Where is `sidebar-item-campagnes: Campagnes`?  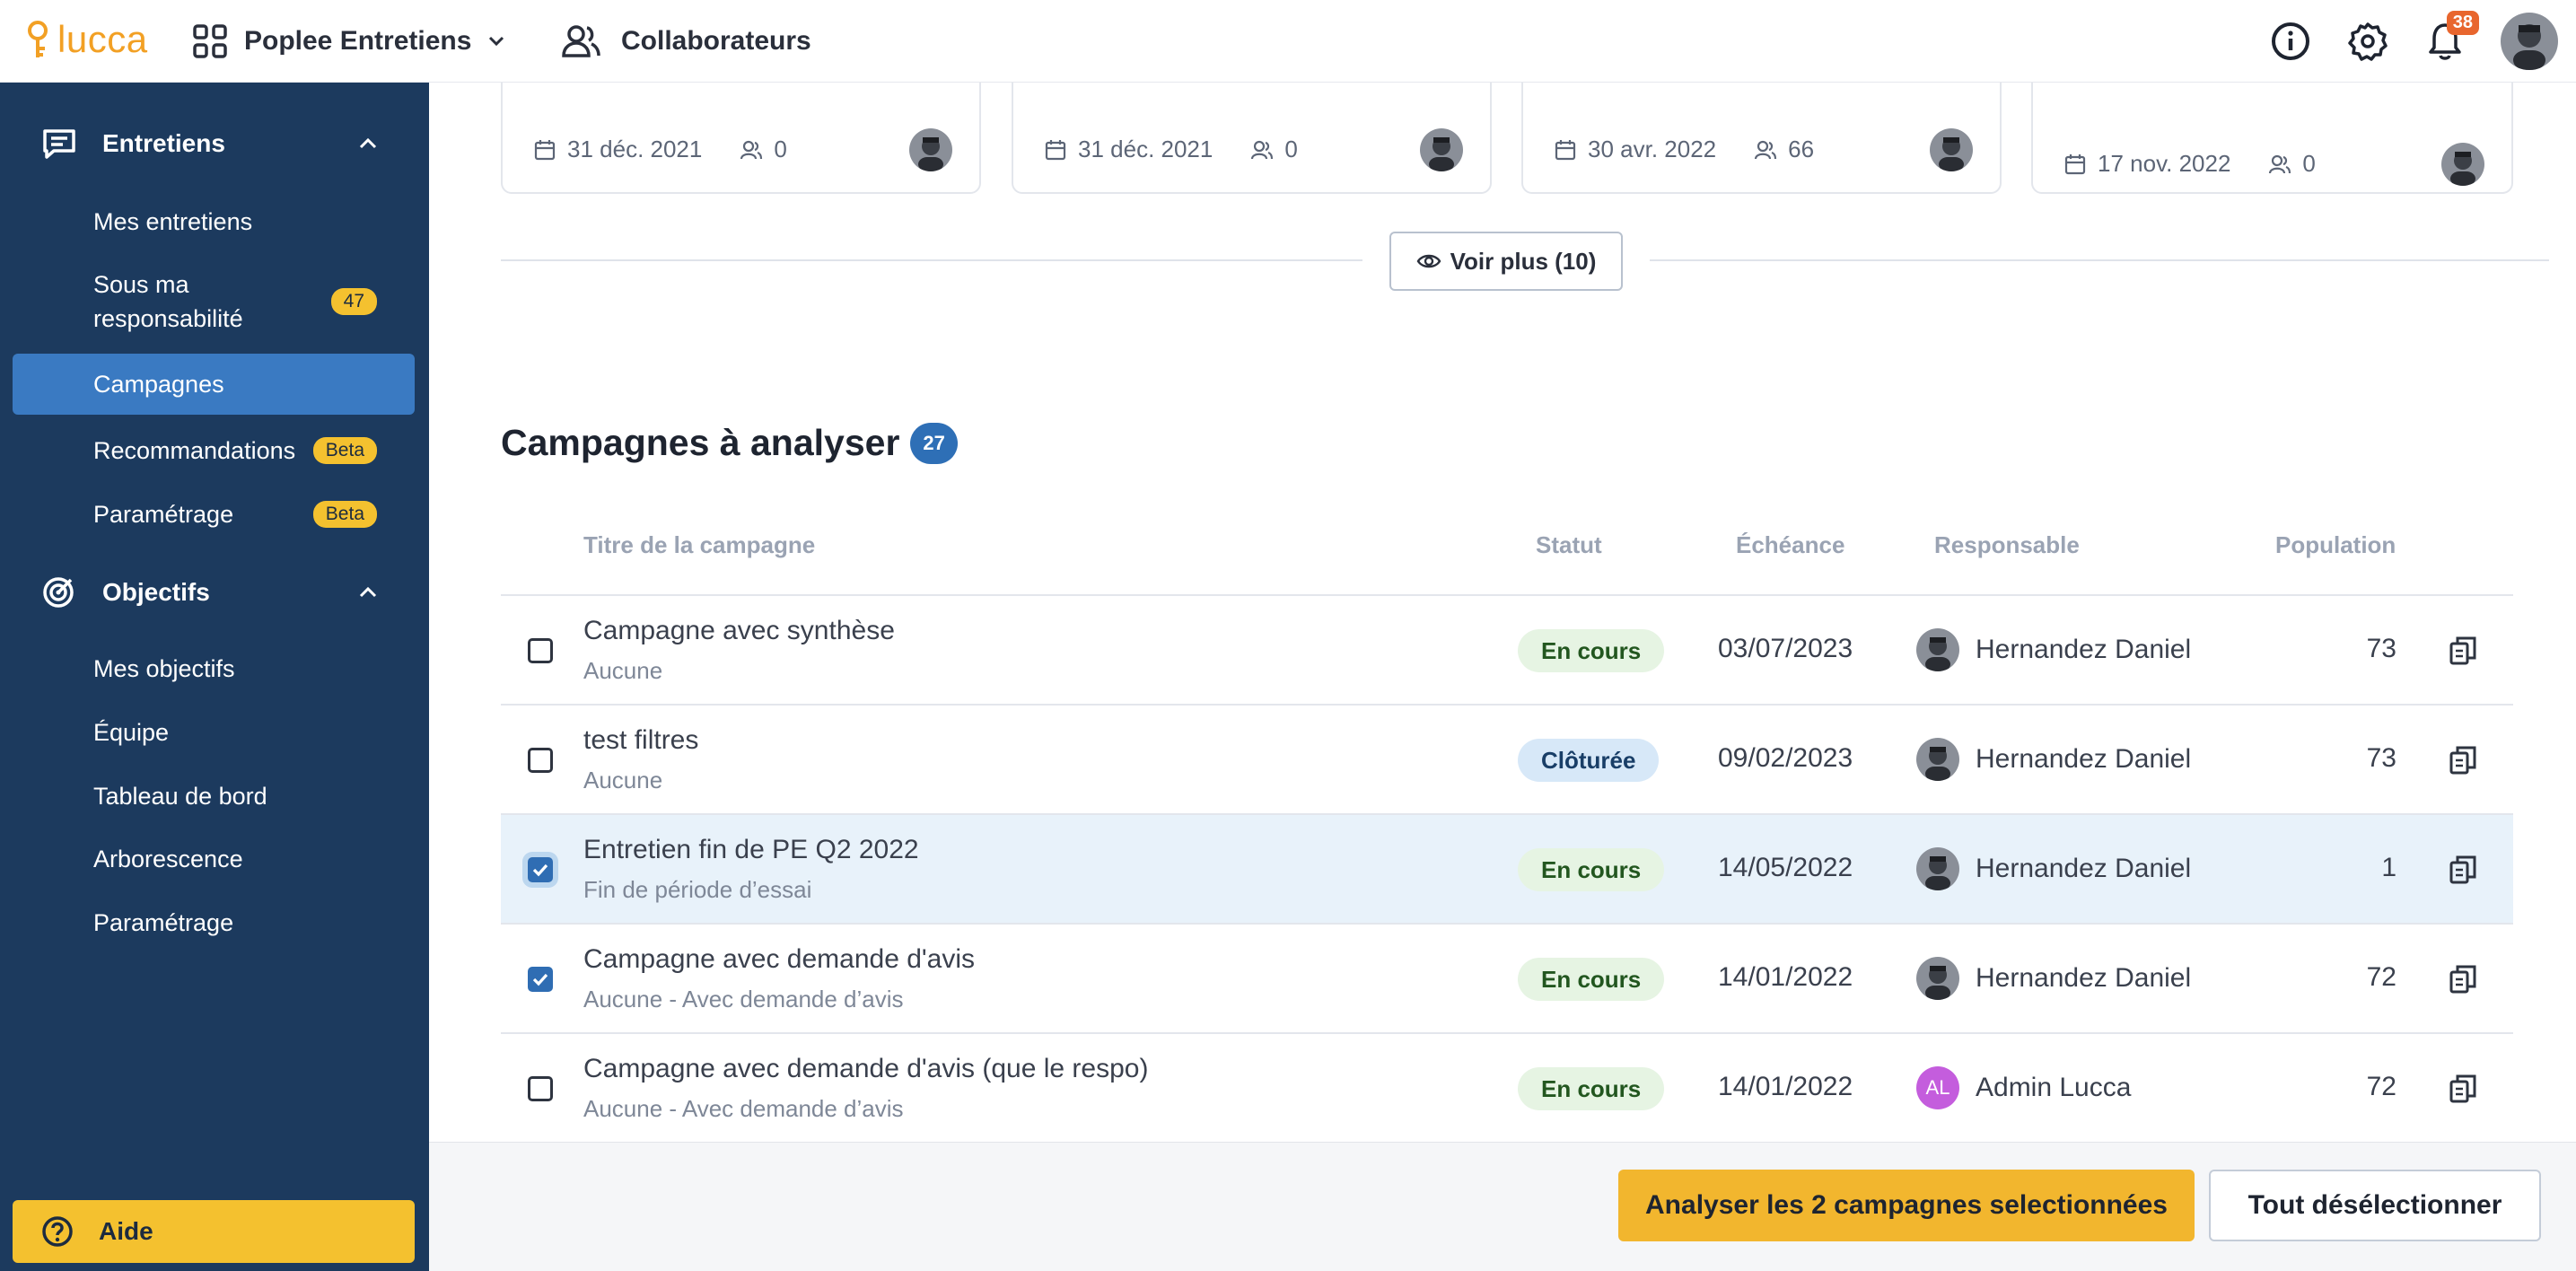 sidebar-item-campagnes: Campagnes is located at coordinates (214, 384).